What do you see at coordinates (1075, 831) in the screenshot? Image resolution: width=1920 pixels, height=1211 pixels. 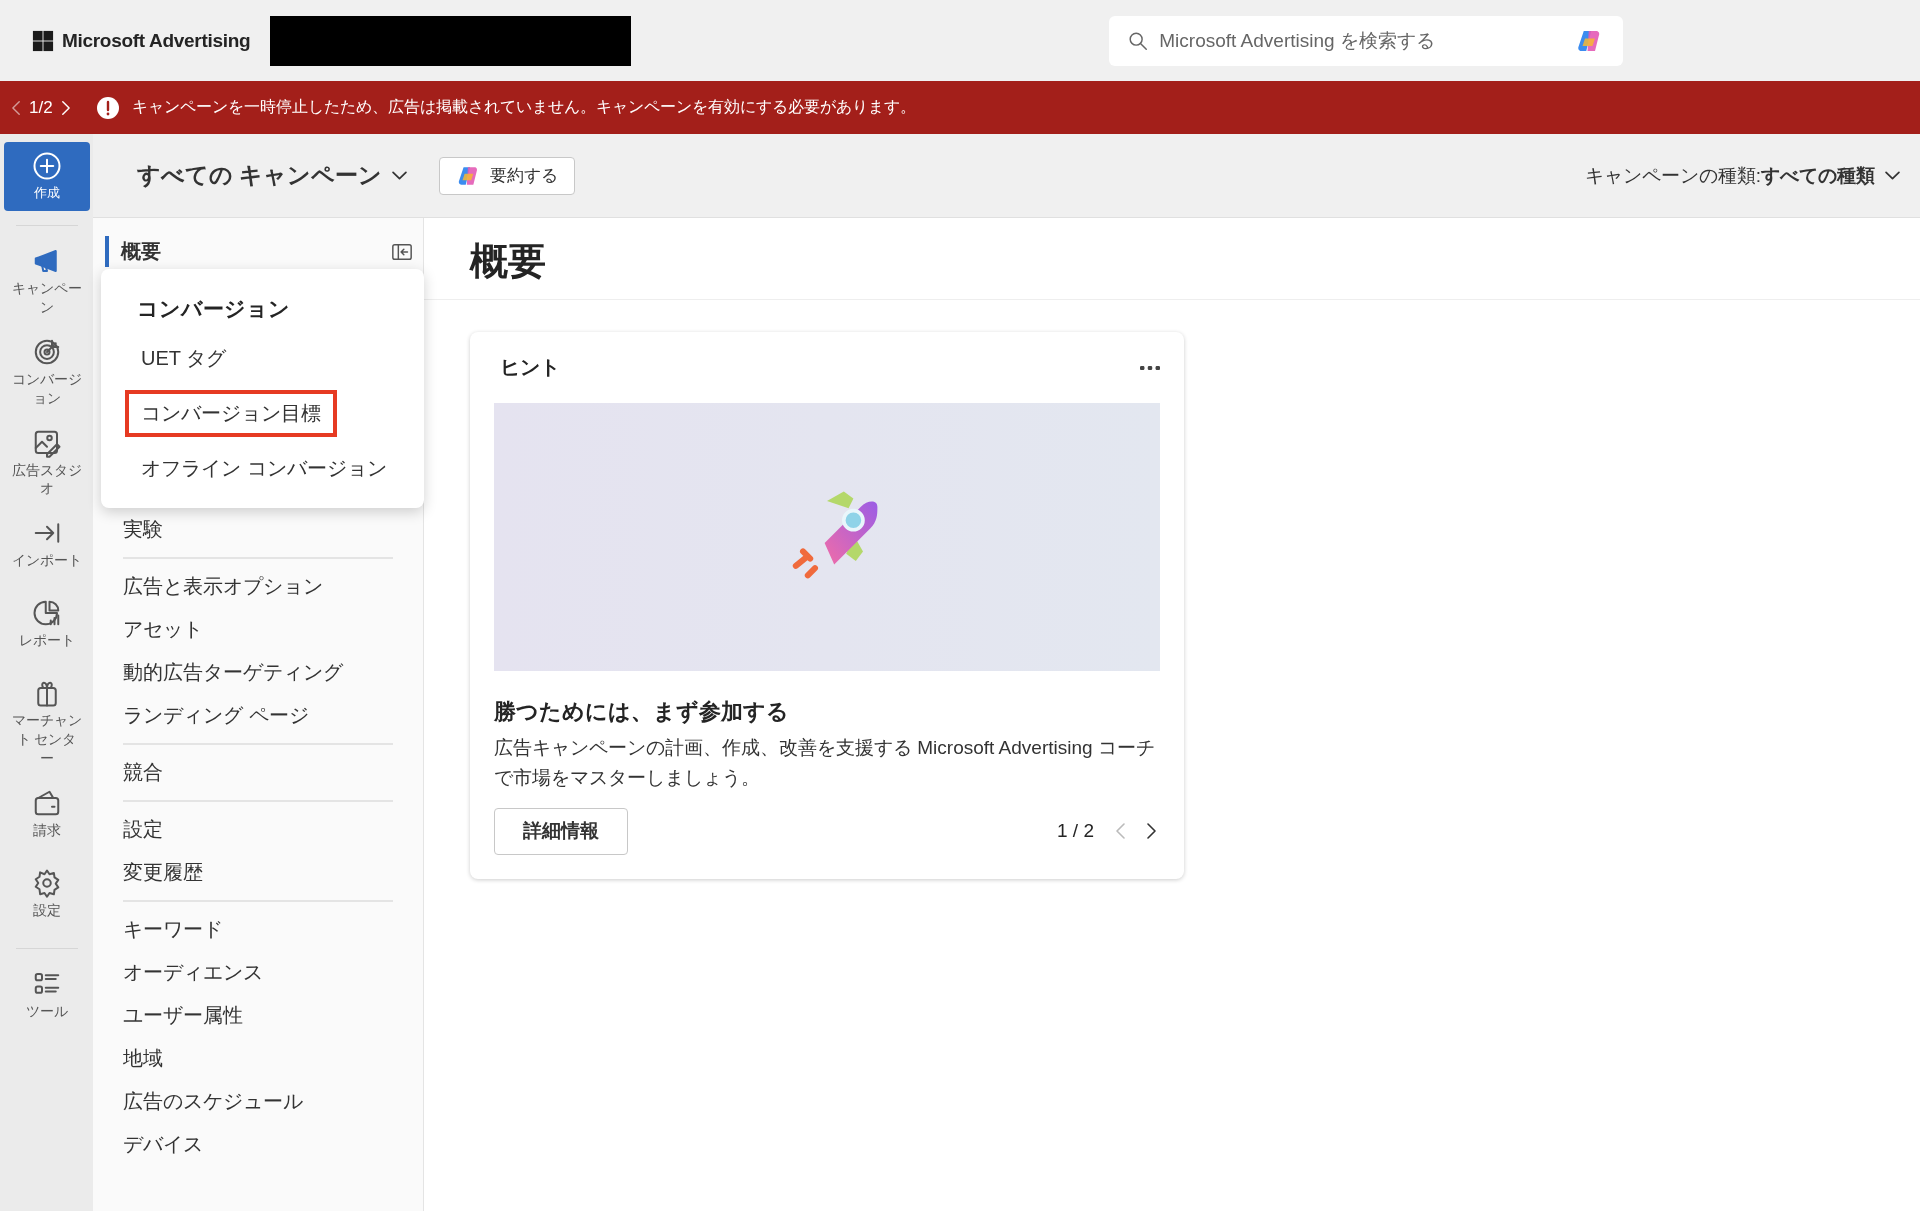 I see `page-counter: 1 / 2` at bounding box center [1075, 831].